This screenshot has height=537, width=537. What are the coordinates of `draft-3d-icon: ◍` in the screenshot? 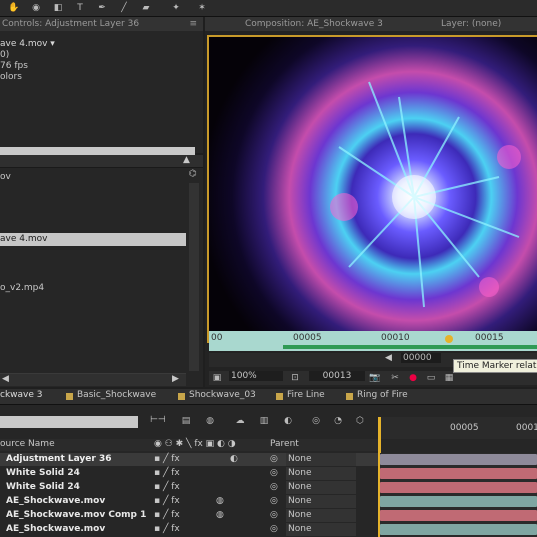 It's located at (210, 421).